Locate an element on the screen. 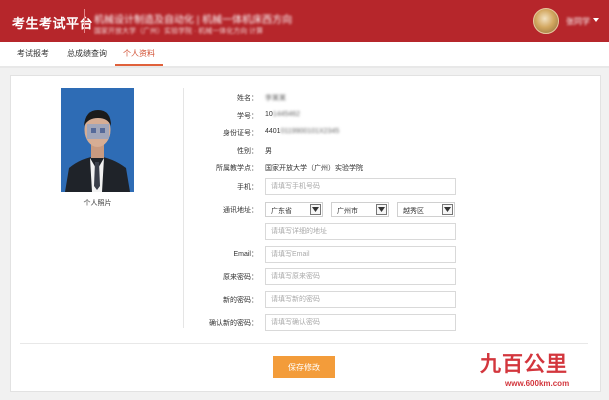  address-label: 通讯地址： is located at coordinates (240, 210).